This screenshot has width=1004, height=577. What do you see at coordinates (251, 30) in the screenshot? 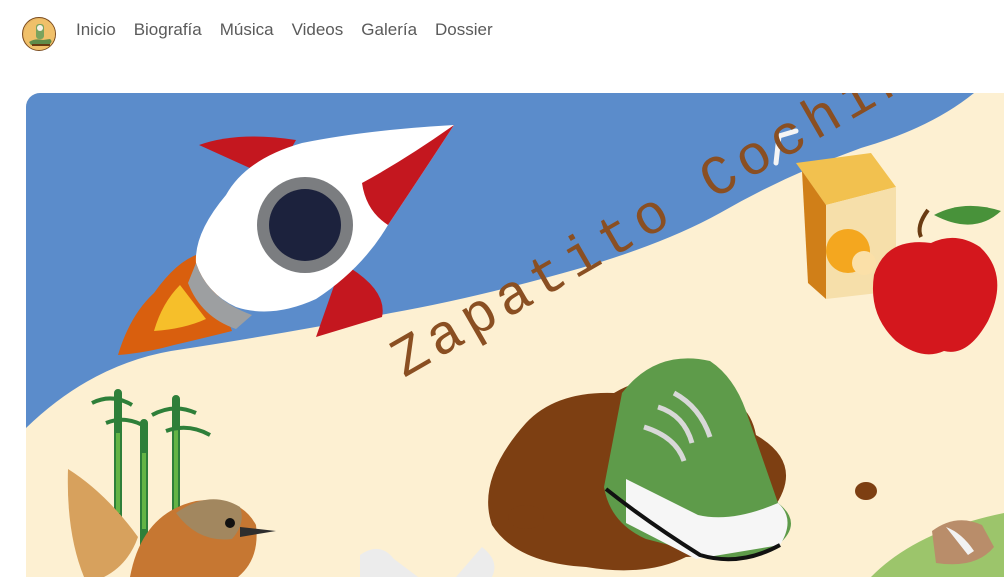
I see `nav-link-musica: Música` at bounding box center [251, 30].